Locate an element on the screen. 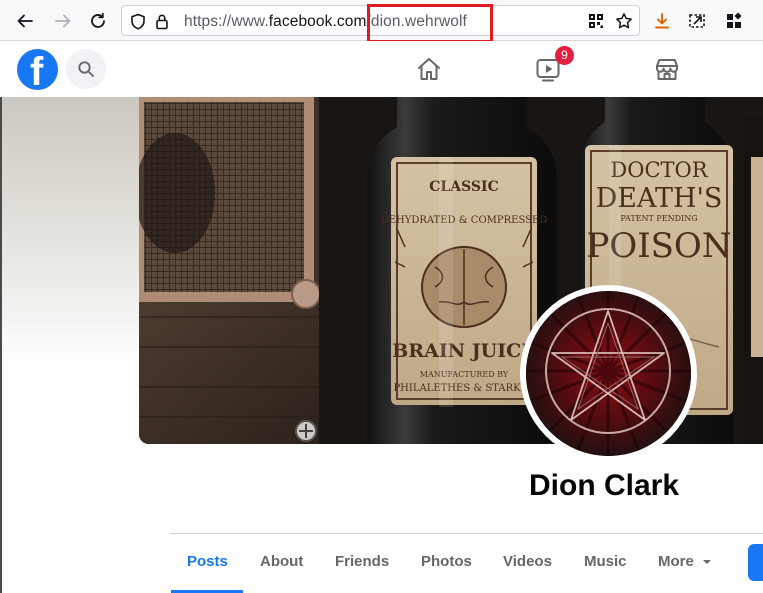  bottle1-maker-label: PHILALETHES & STARKEY is located at coordinates (463, 388).